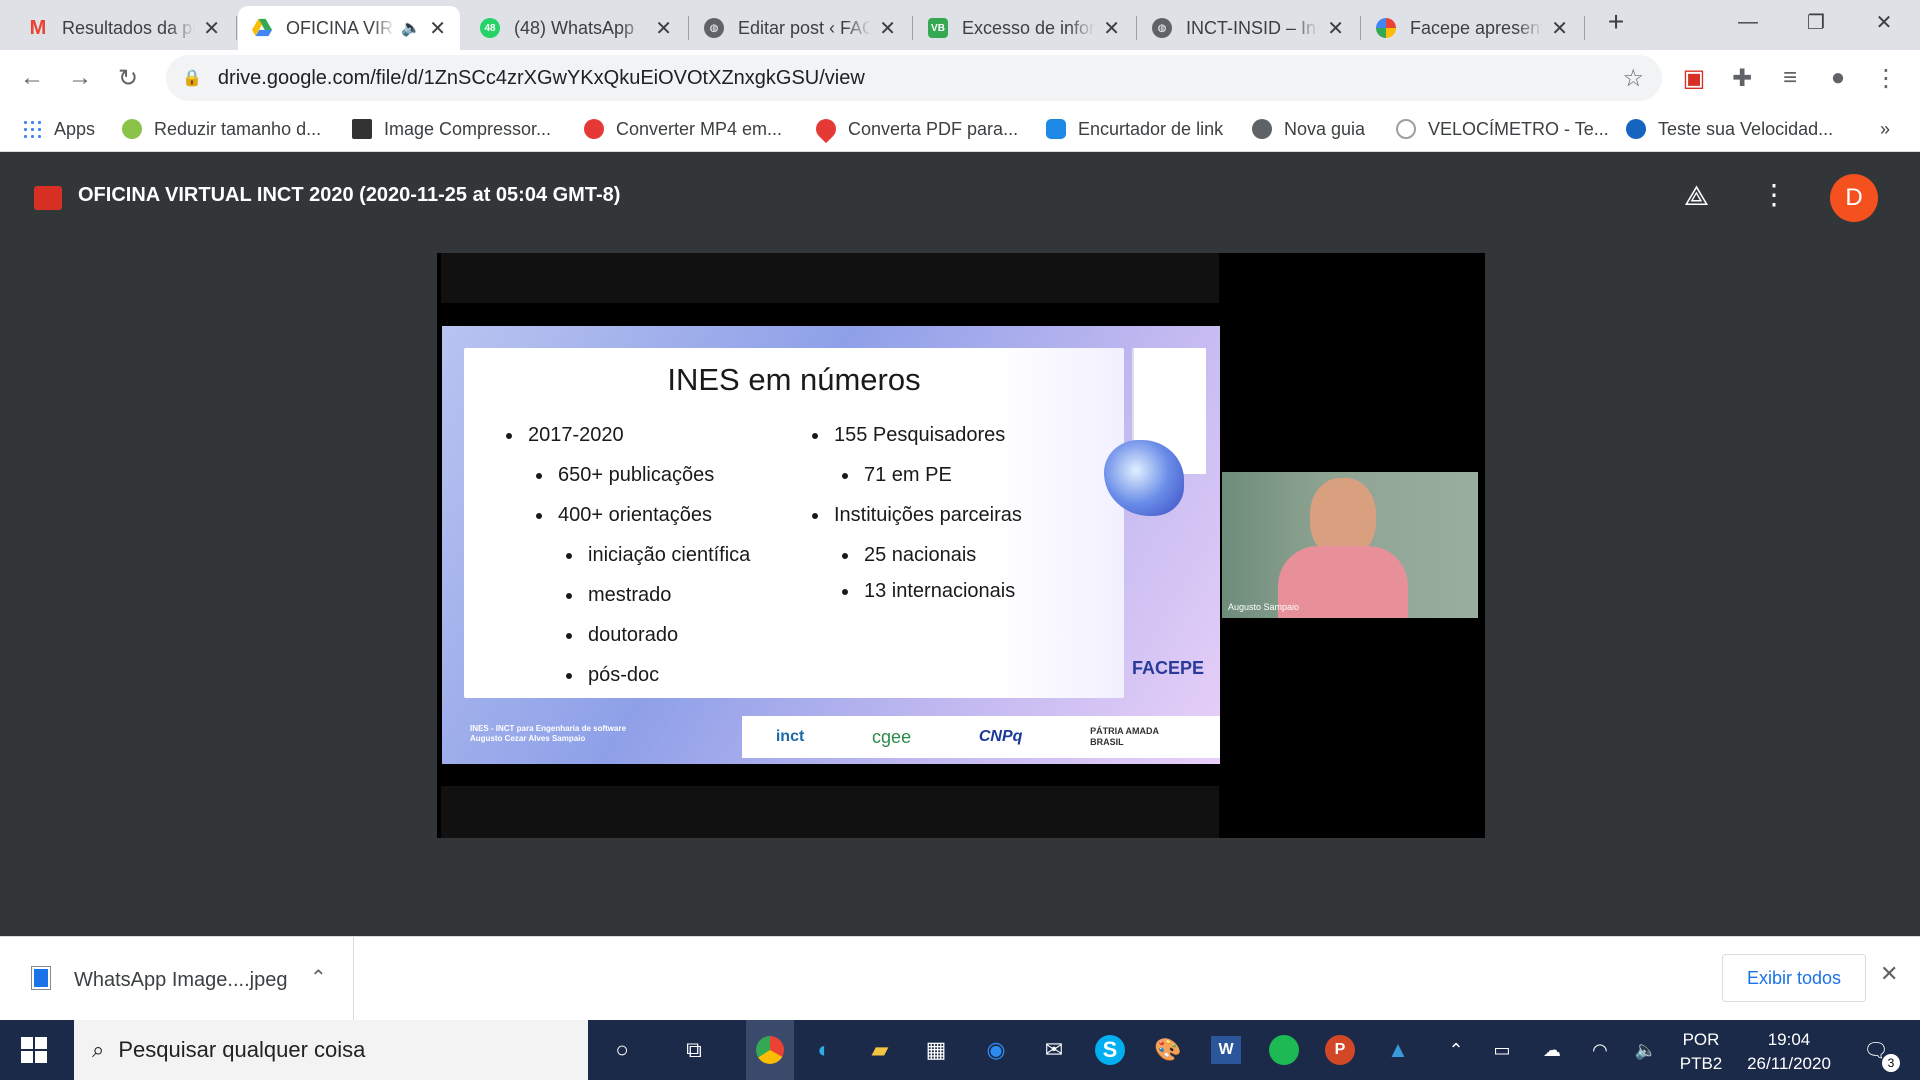 The image size is (1920, 1080). What do you see at coordinates (1633, 78) in the screenshot?
I see `star-icon: ☆` at bounding box center [1633, 78].